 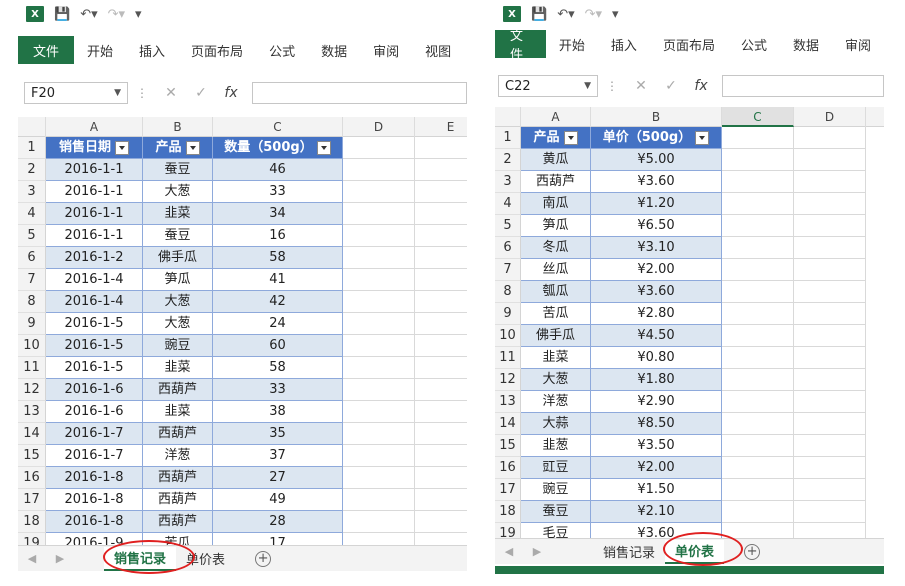 I want to click on table-header-cell: 产品, so click(x=556, y=138).